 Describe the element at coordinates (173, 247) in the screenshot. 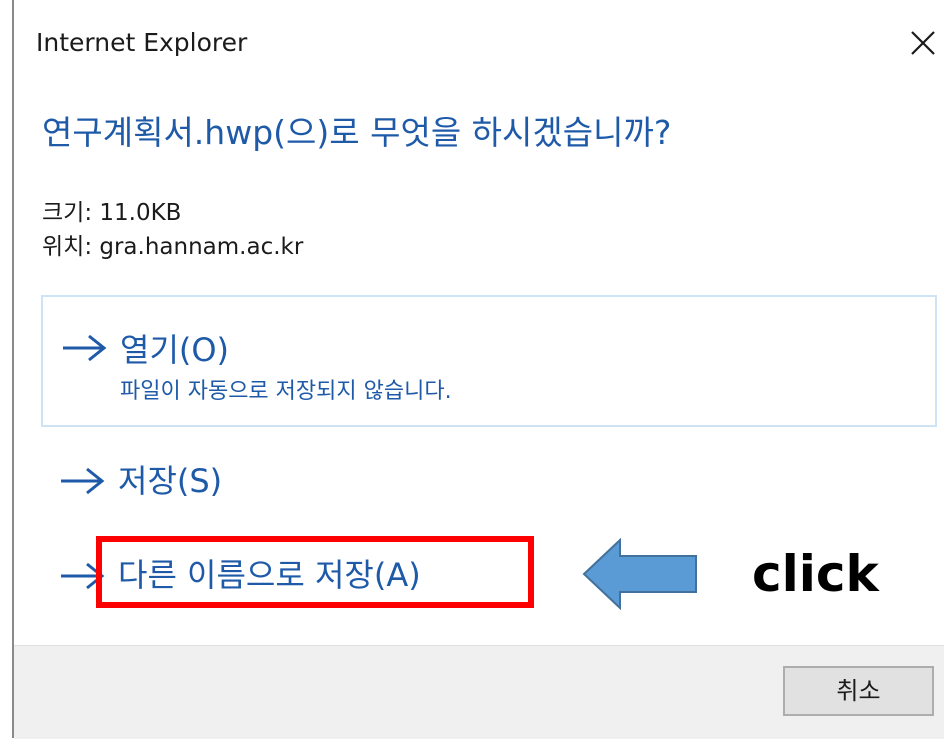

I see `file-location: 위치: gra.hannam.ac.kr` at that location.